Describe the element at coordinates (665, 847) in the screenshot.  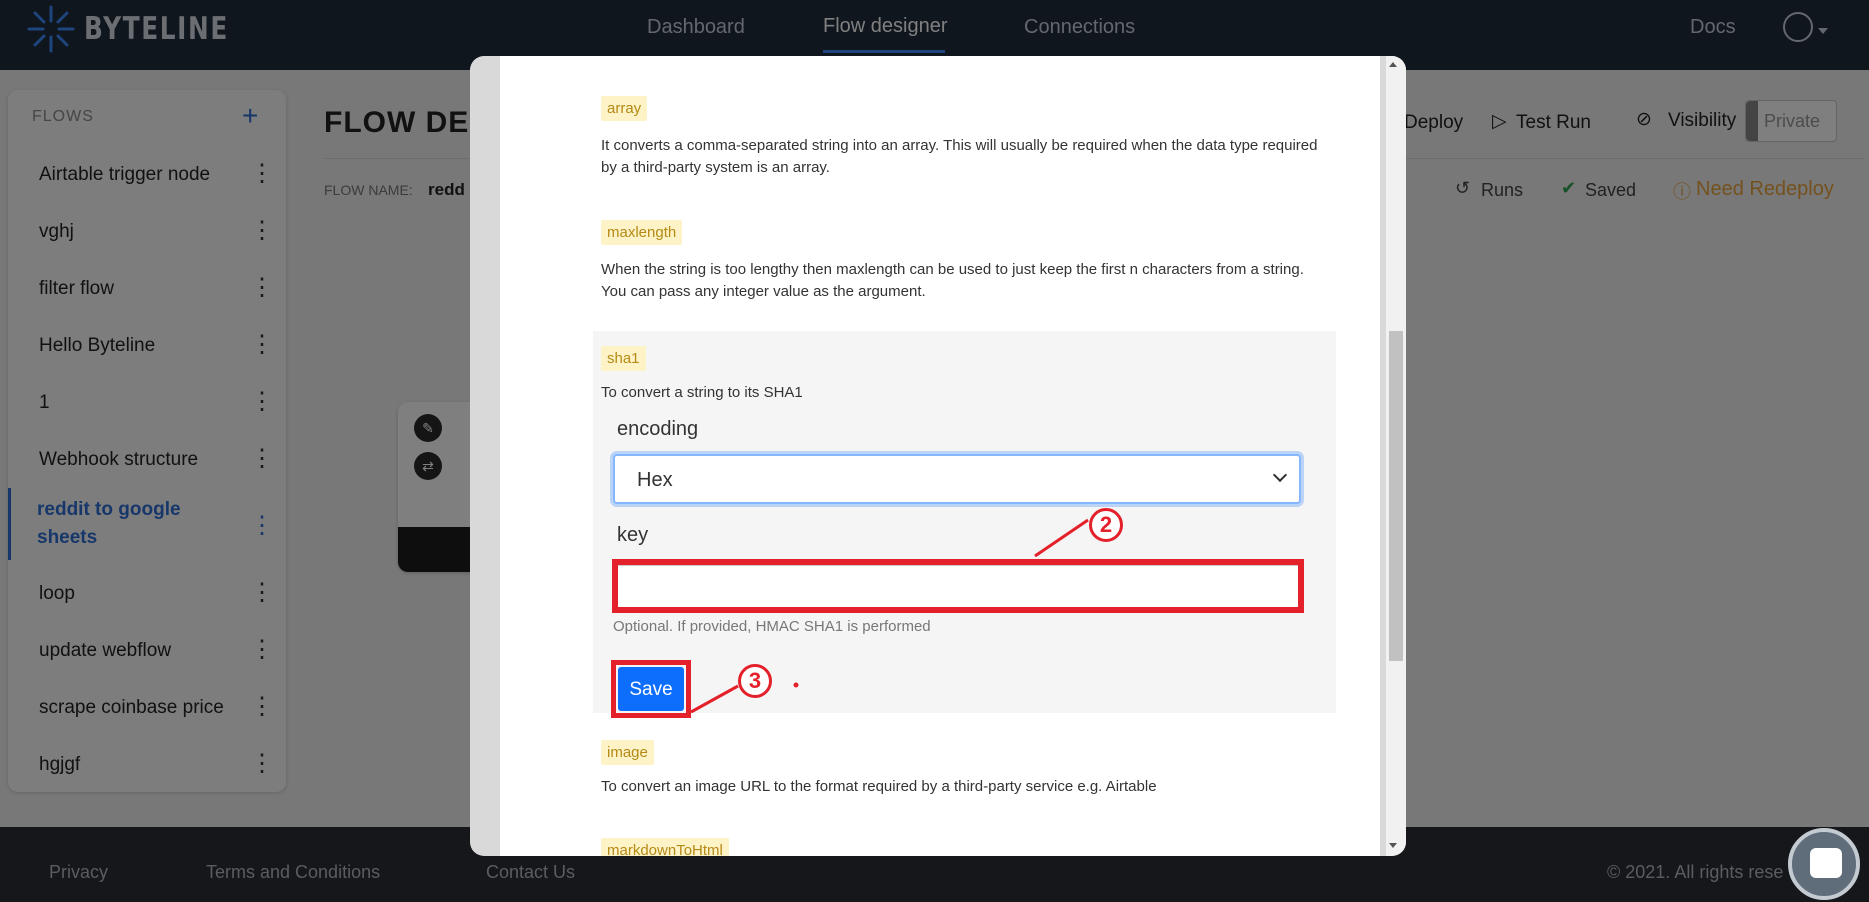
I see `function-tag-markdowntohtml: markdownToHtml` at that location.